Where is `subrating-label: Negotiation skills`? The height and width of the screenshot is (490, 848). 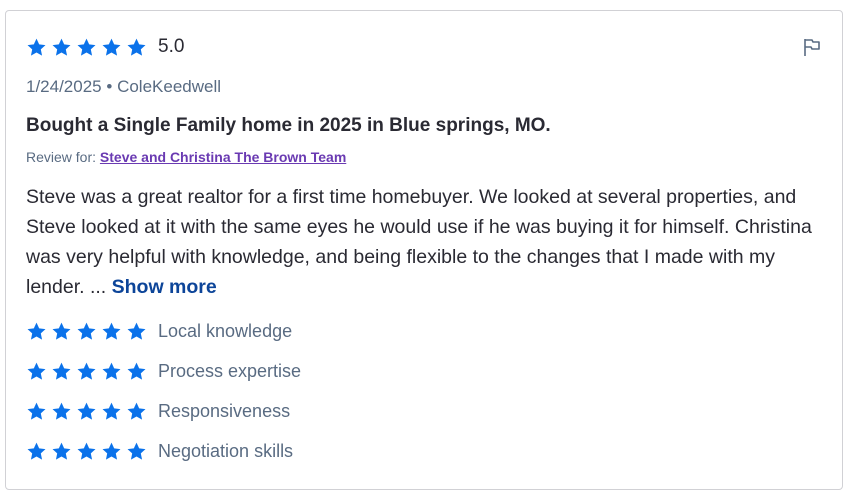 subrating-label: Negotiation skills is located at coordinates (226, 451).